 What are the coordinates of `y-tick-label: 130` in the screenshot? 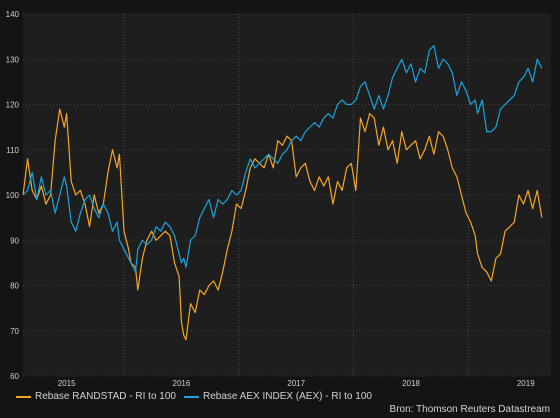 It's located at (13, 59).